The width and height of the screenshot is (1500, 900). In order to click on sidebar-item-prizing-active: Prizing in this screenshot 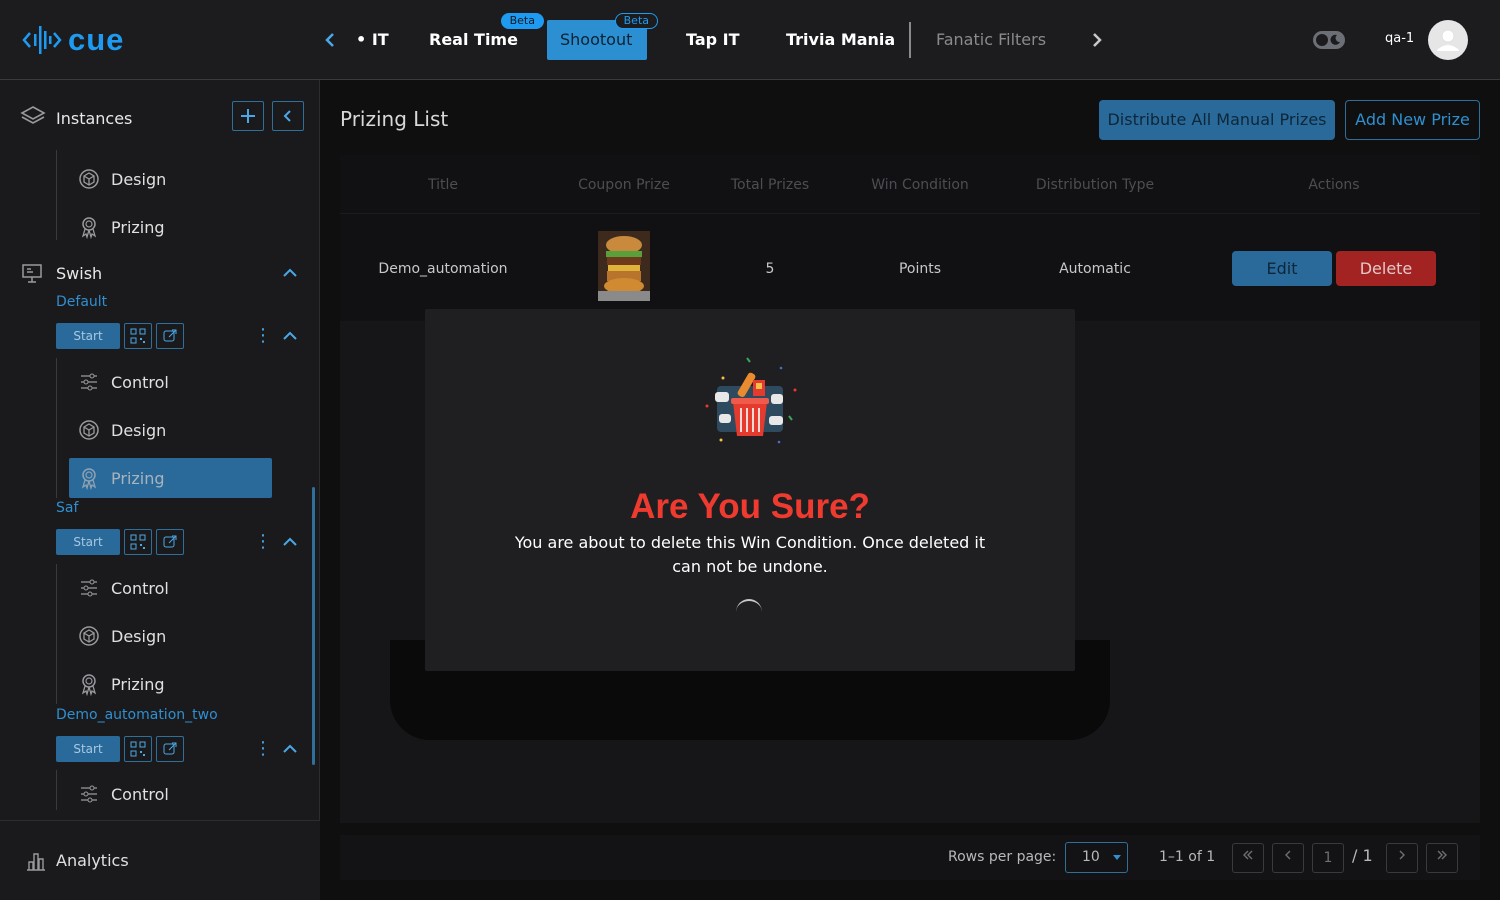, I will do `click(170, 478)`.